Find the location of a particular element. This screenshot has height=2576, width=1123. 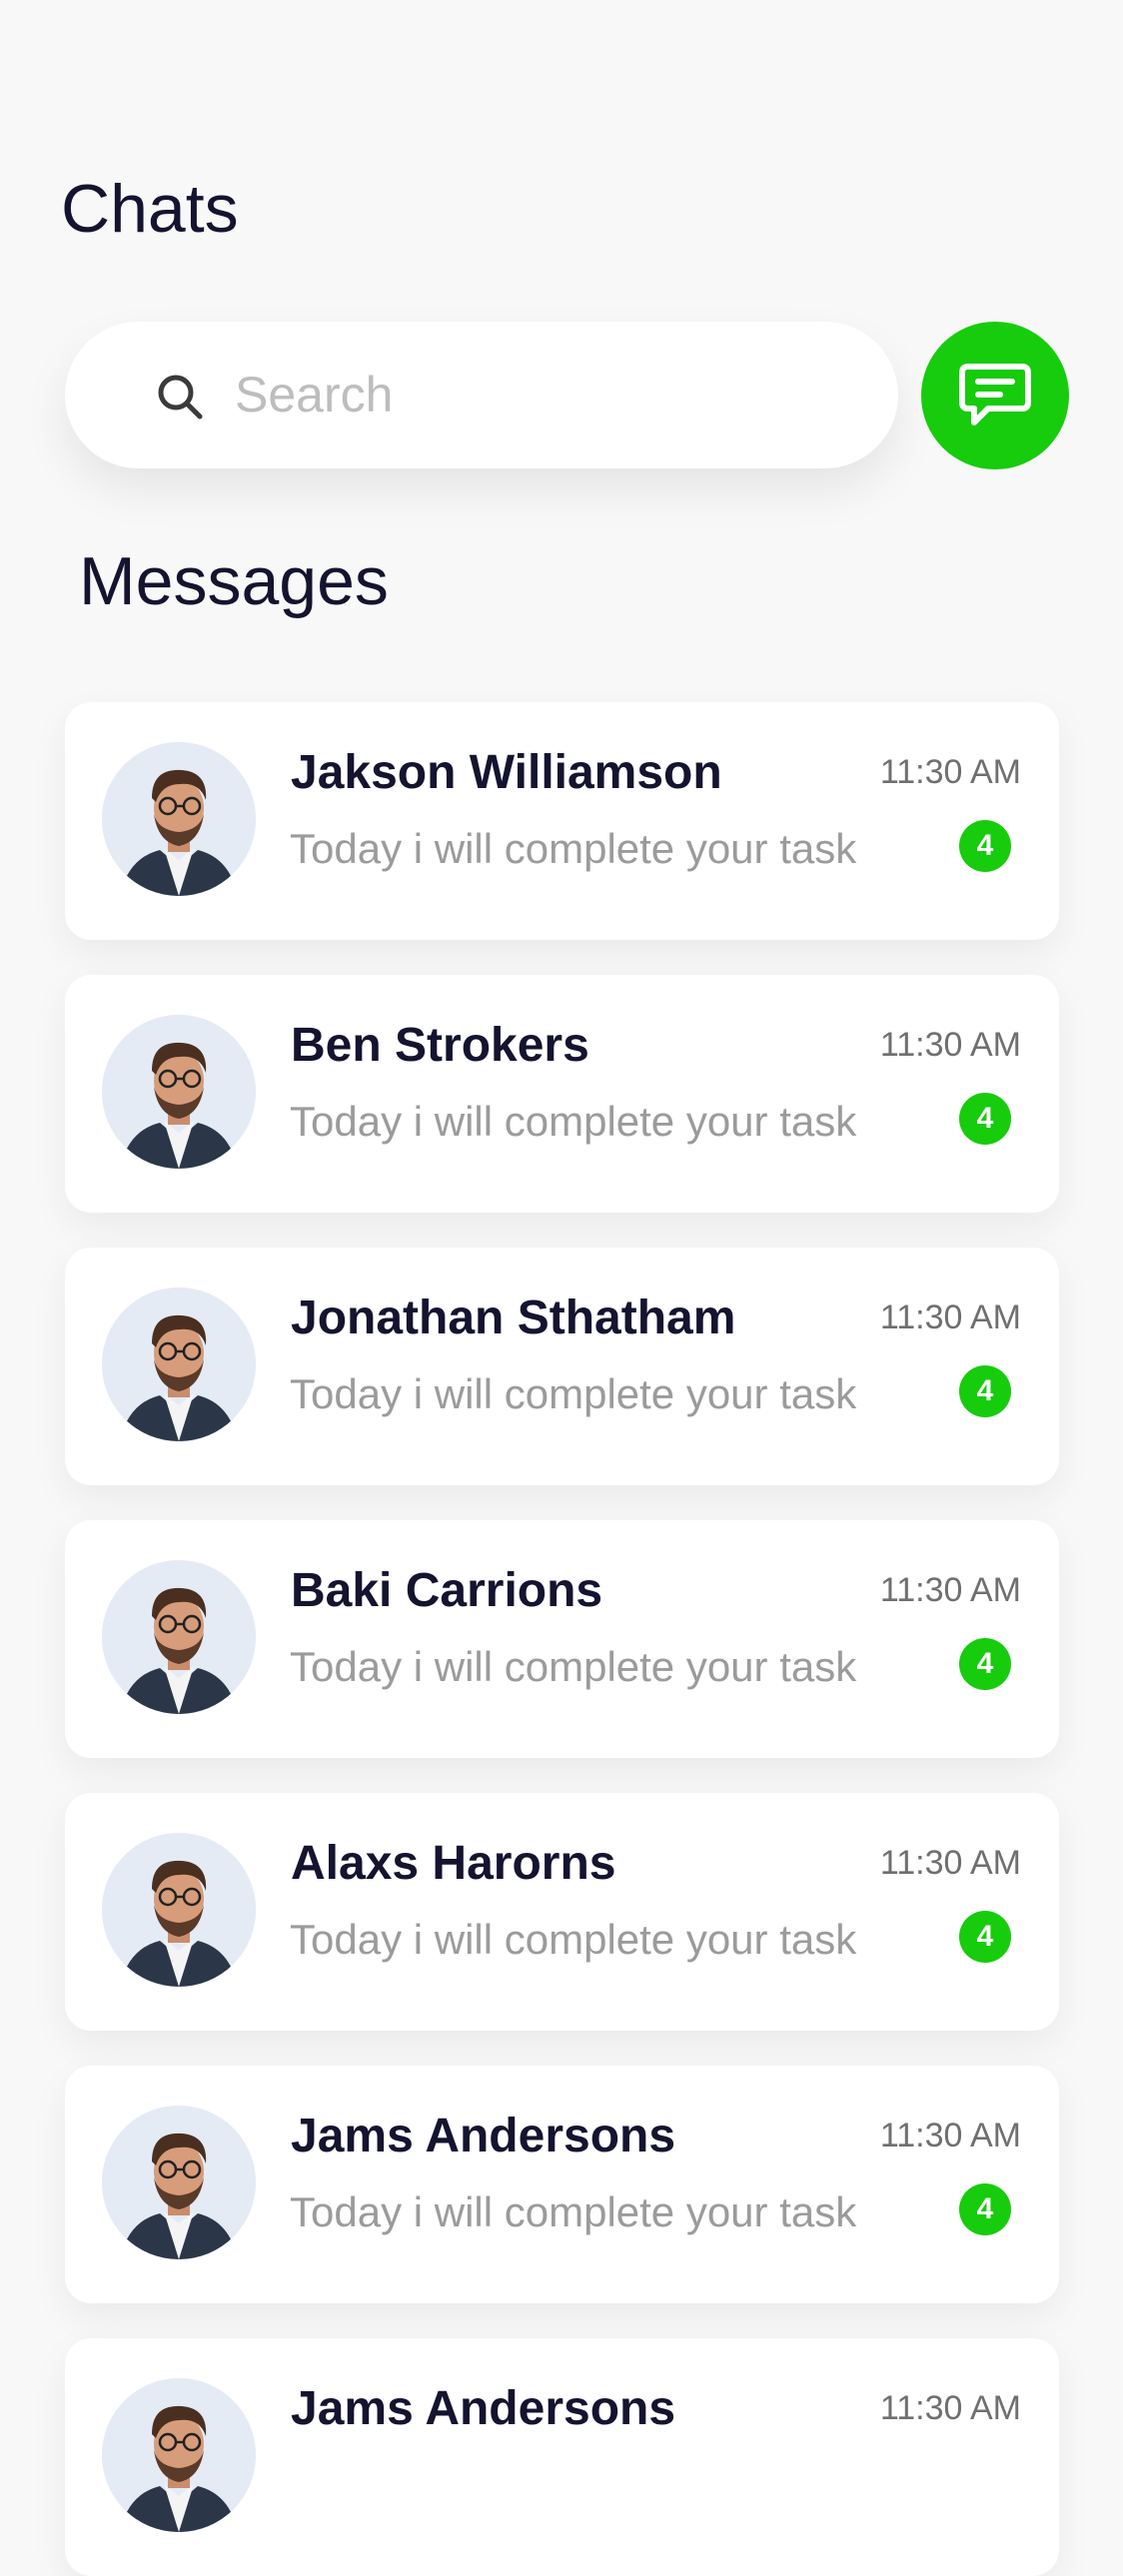

contact-name: Baki Carrions is located at coordinates (447, 1591).